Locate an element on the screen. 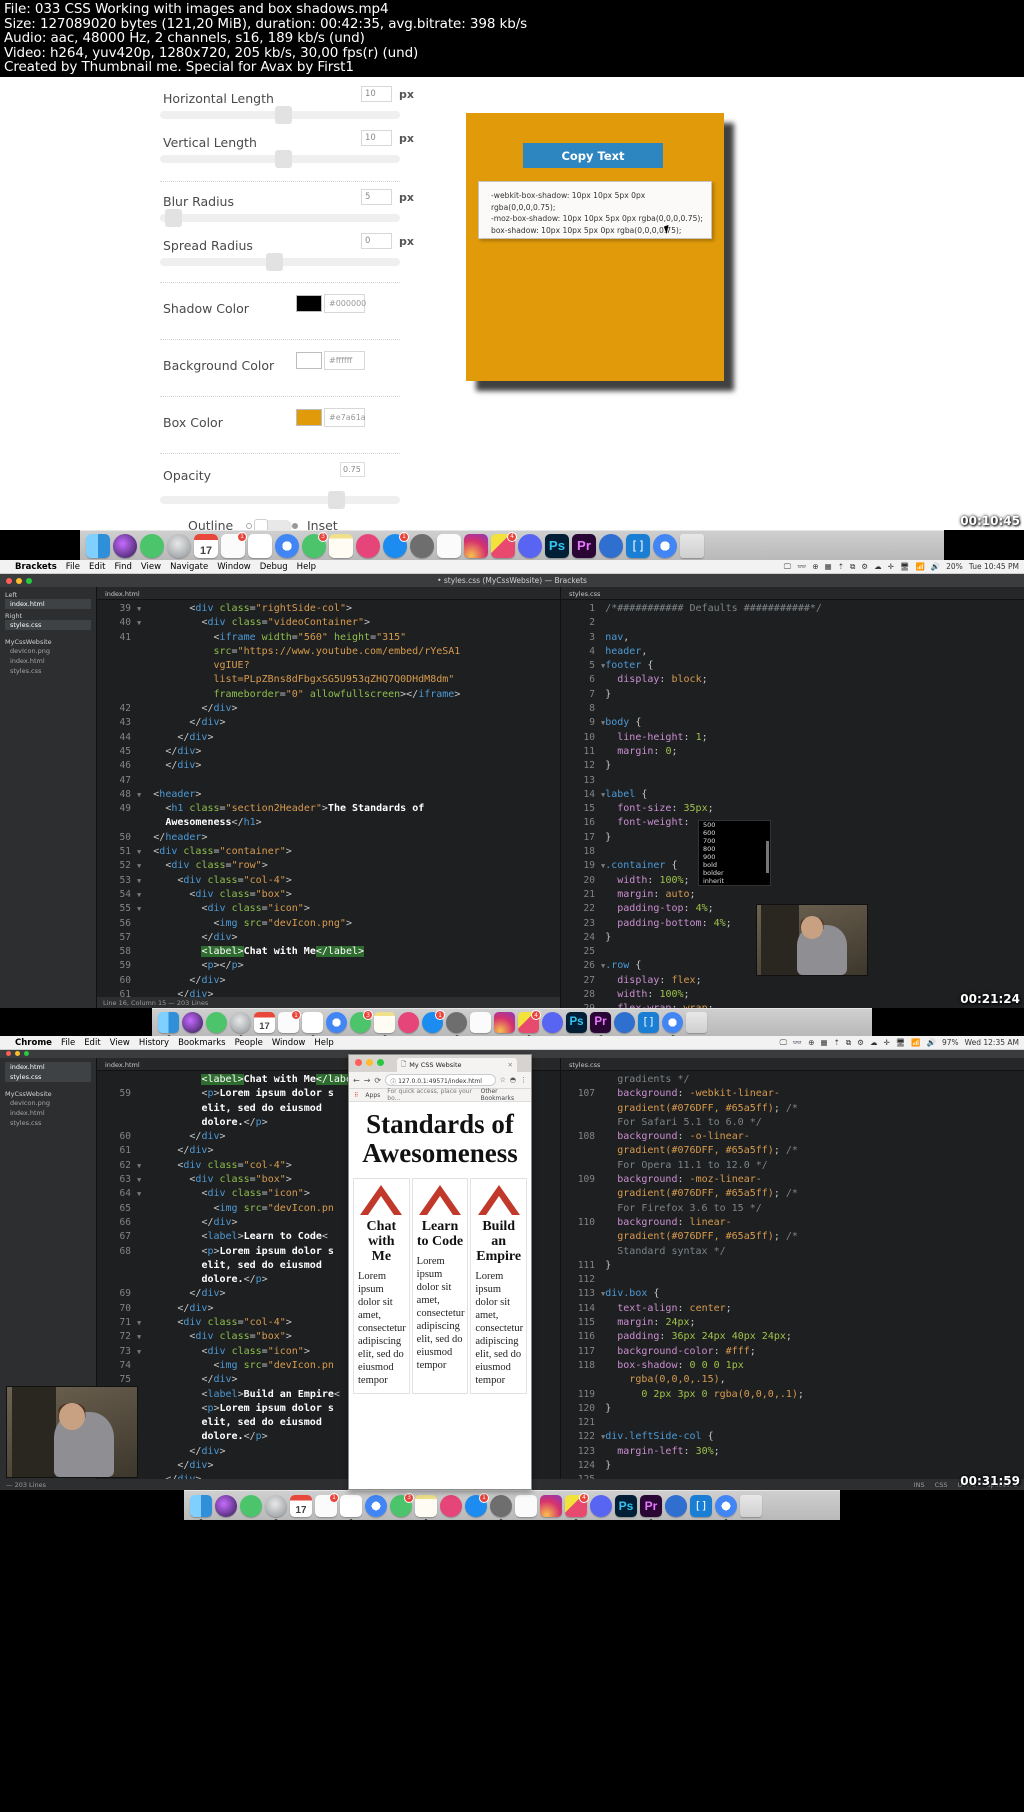 Image resolution: width=1024 pixels, height=1812 pixels. opacity-slider is located at coordinates (280, 500).